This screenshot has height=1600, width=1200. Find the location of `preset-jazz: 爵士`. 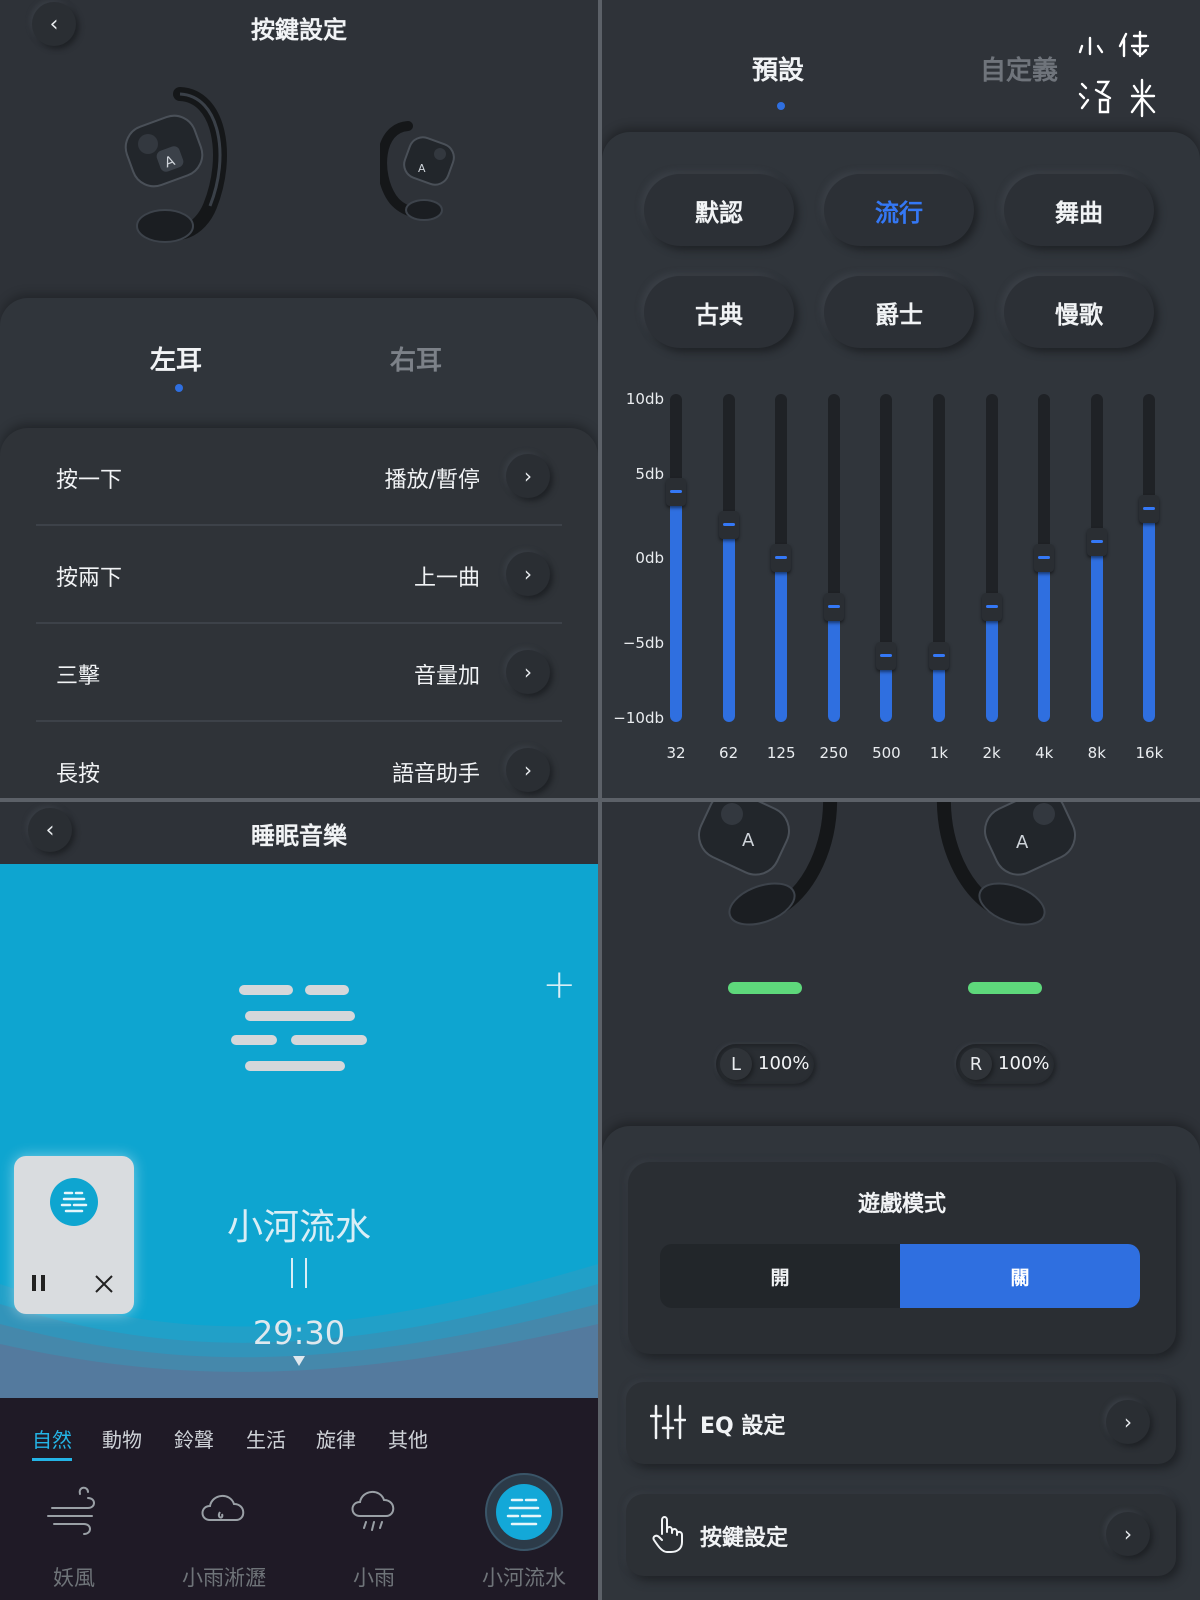

preset-jazz: 爵士 is located at coordinates (899, 312).